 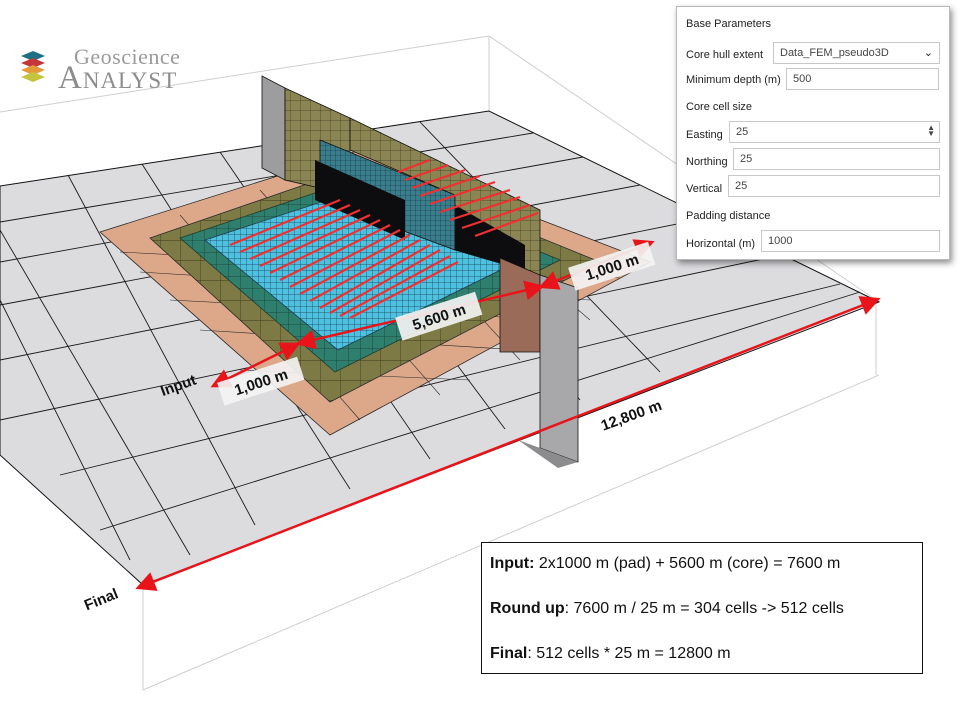 I want to click on easting-value: 25, so click(x=742, y=132).